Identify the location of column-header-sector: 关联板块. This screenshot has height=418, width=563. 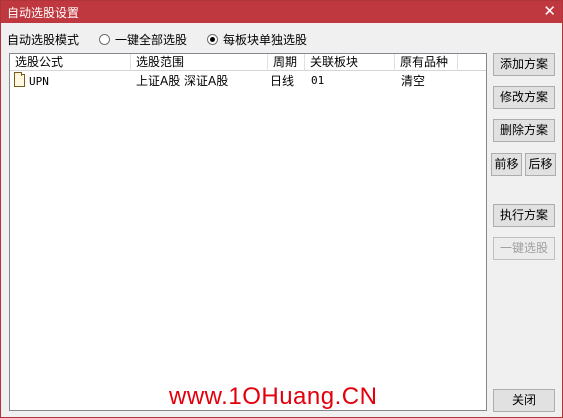
(350, 62).